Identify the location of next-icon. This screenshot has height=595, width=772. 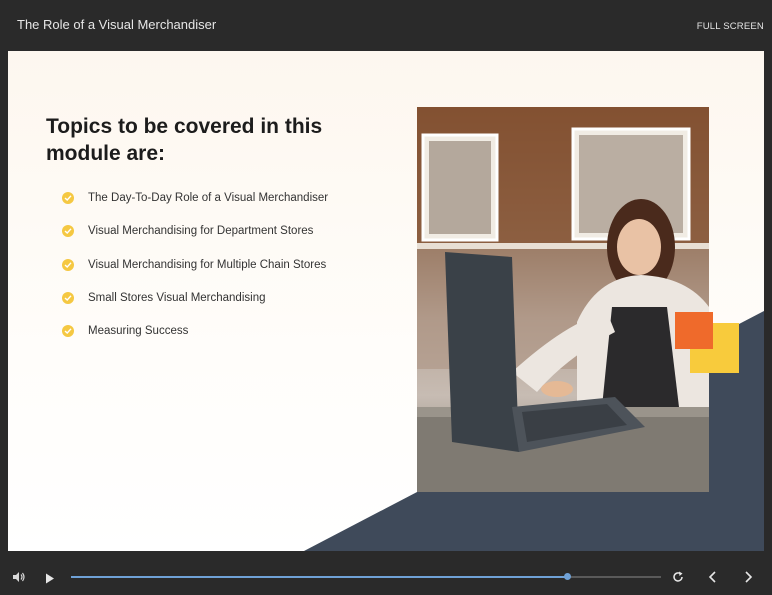
(749, 579).